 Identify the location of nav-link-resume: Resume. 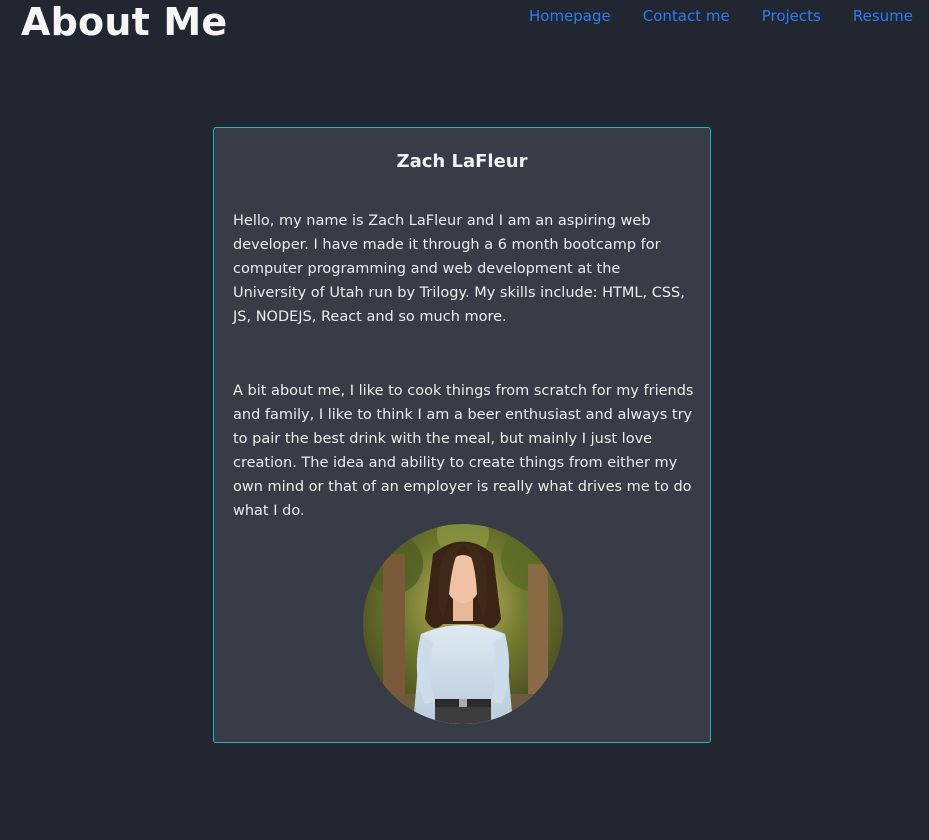
(883, 16).